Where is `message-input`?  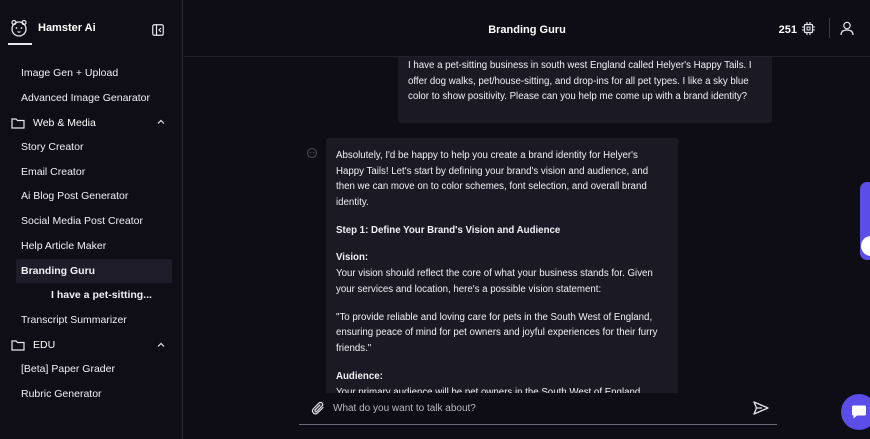 message-input is located at coordinates (533, 408).